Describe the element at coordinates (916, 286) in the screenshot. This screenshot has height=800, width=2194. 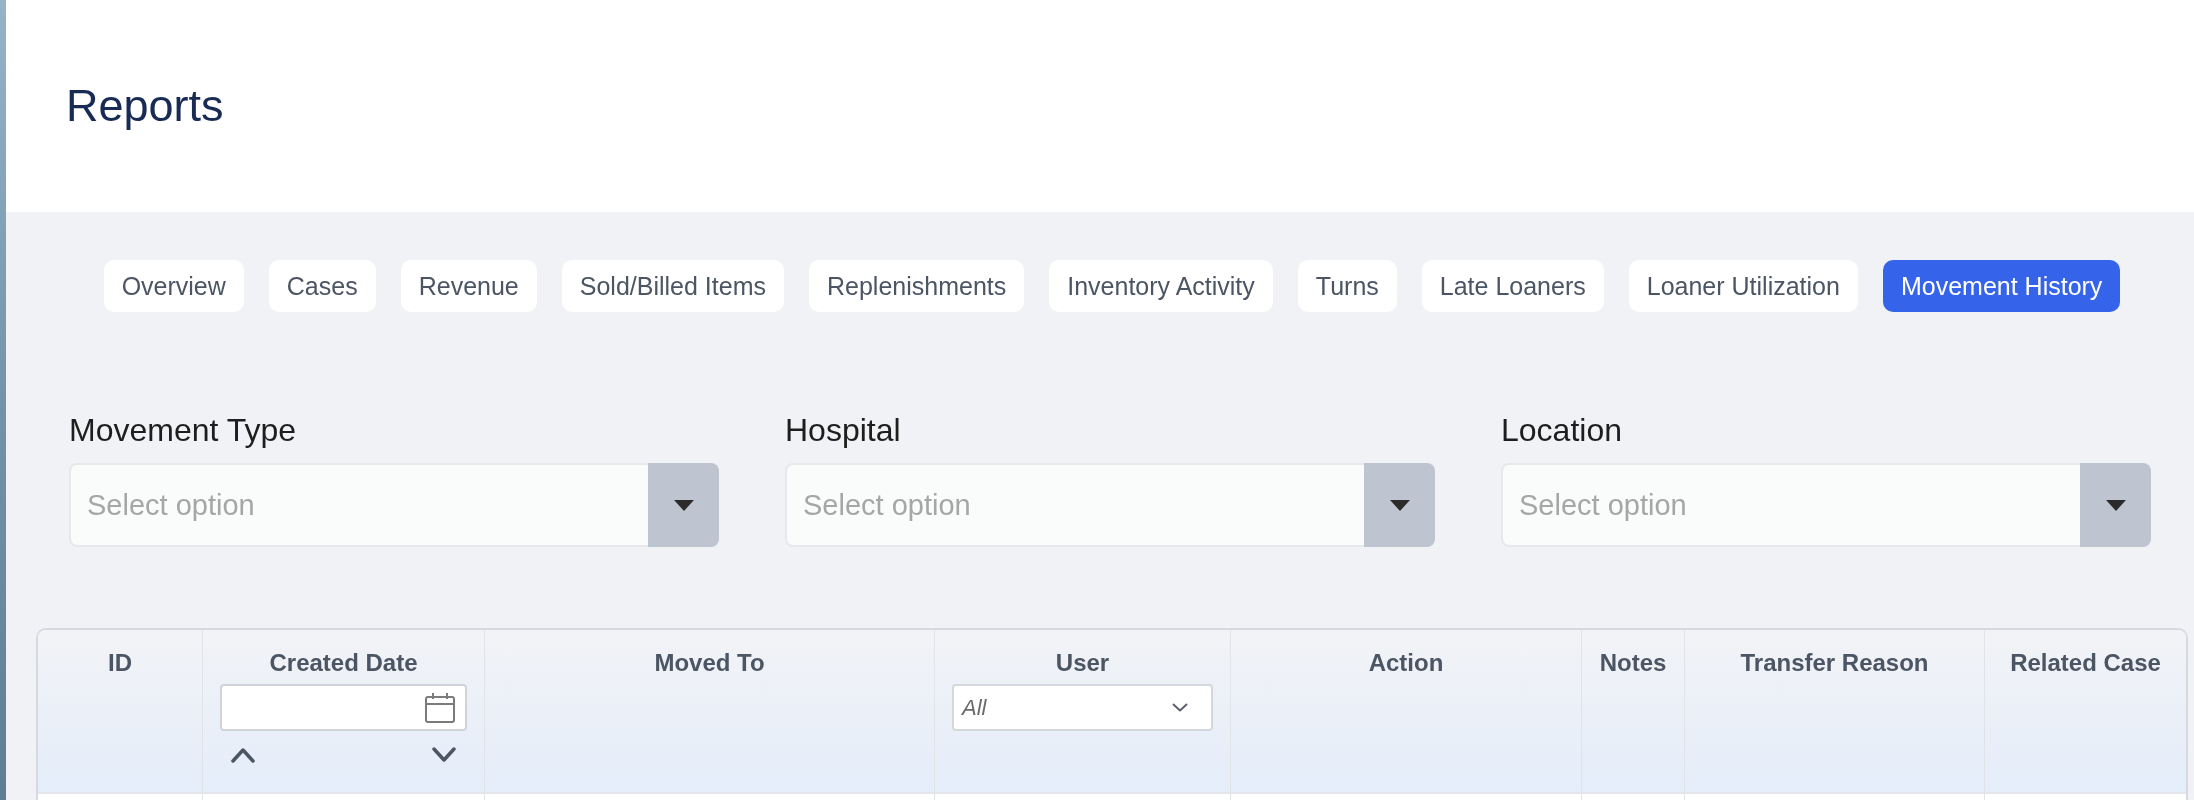
I see `report-tab: Replenishments` at that location.